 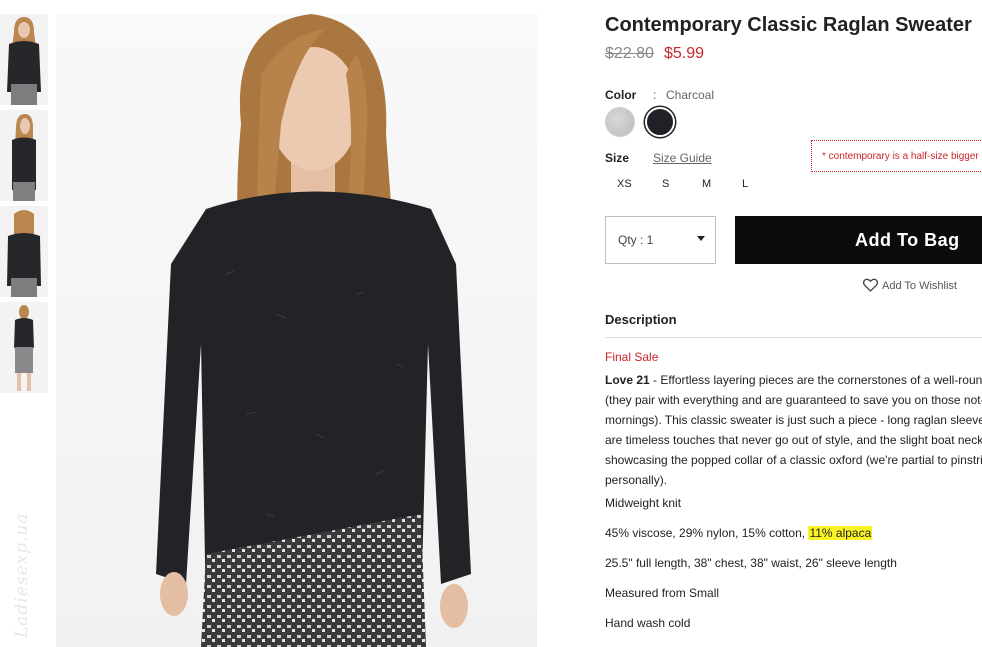 I want to click on description-heading: Description, so click(x=641, y=319).